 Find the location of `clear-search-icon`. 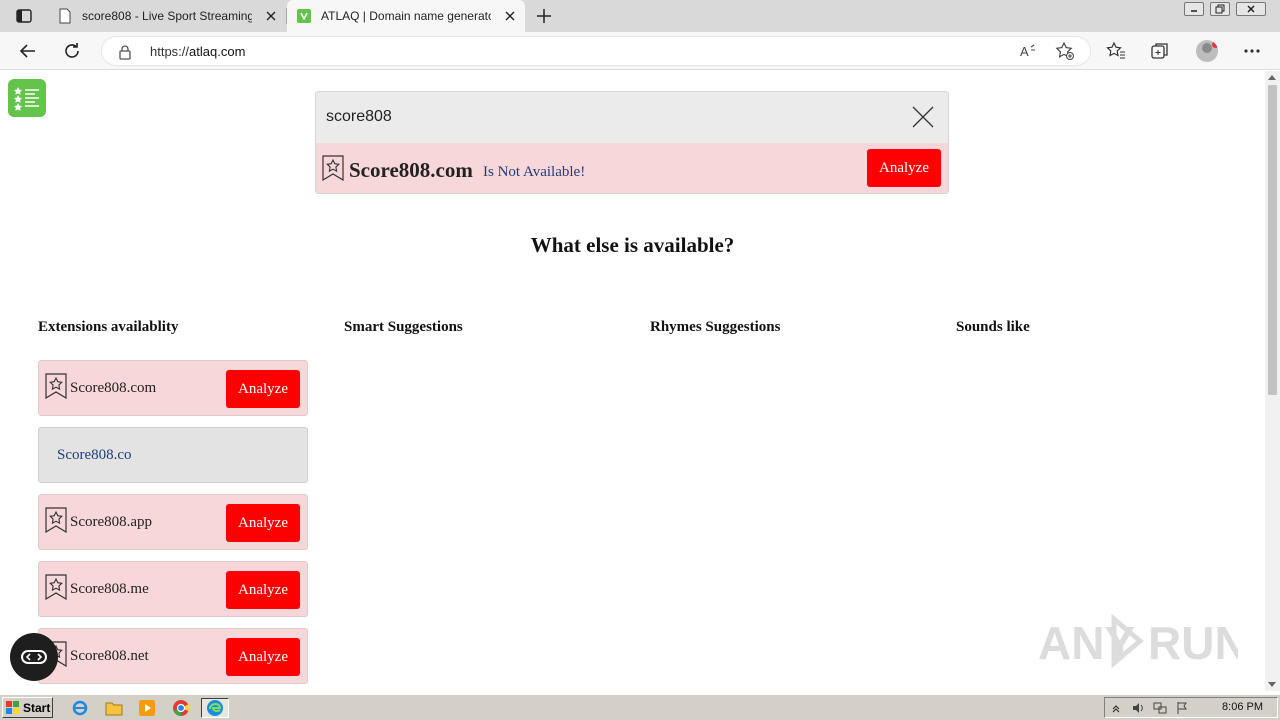

clear-search-icon is located at coordinates (923, 117).